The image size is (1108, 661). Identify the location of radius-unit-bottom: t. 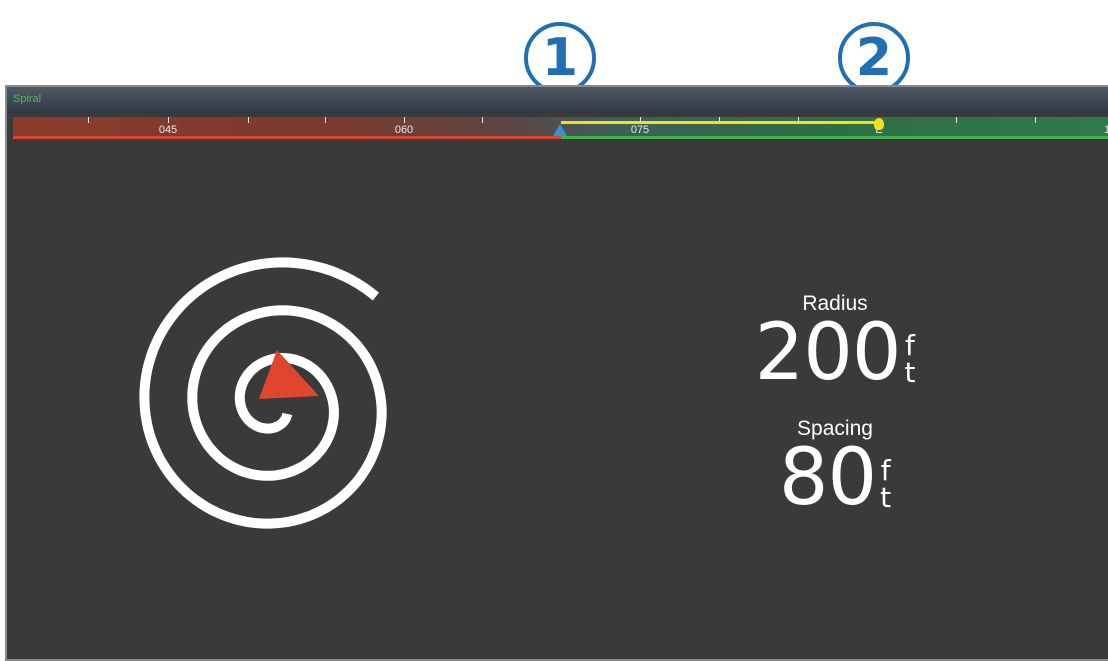
(910, 372).